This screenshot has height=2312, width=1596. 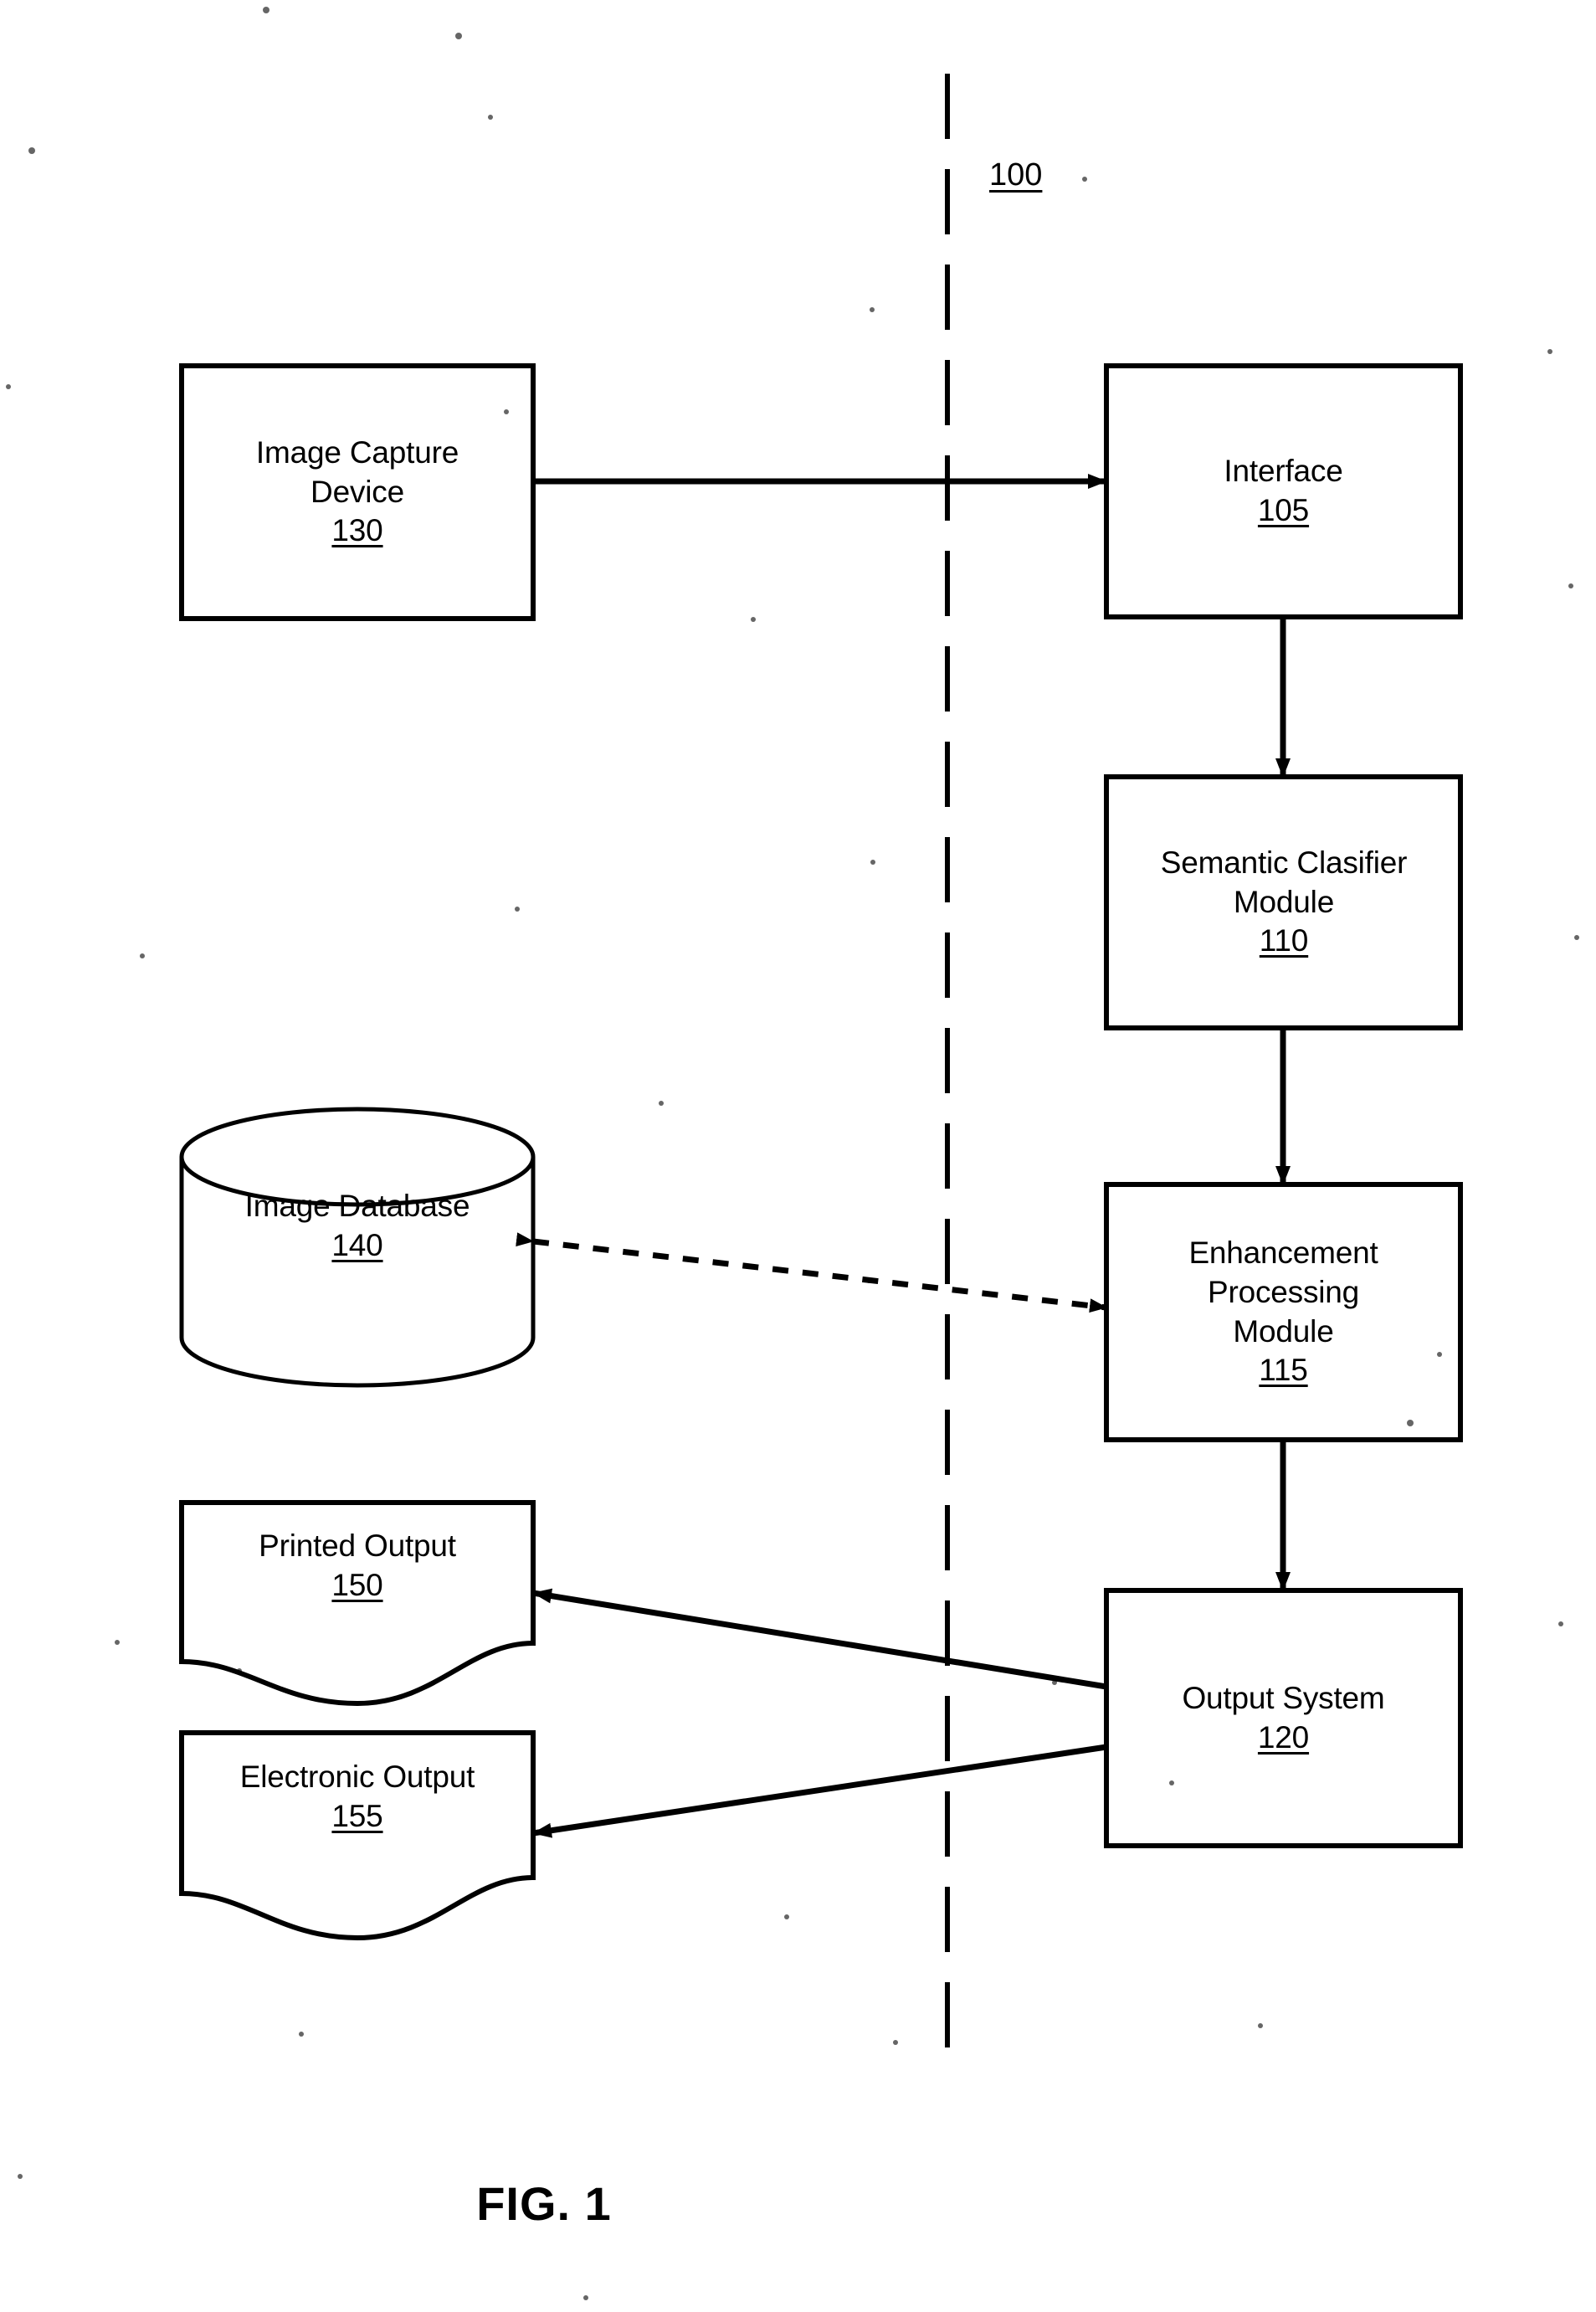 I want to click on output-system-box, so click(x=1283, y=1718).